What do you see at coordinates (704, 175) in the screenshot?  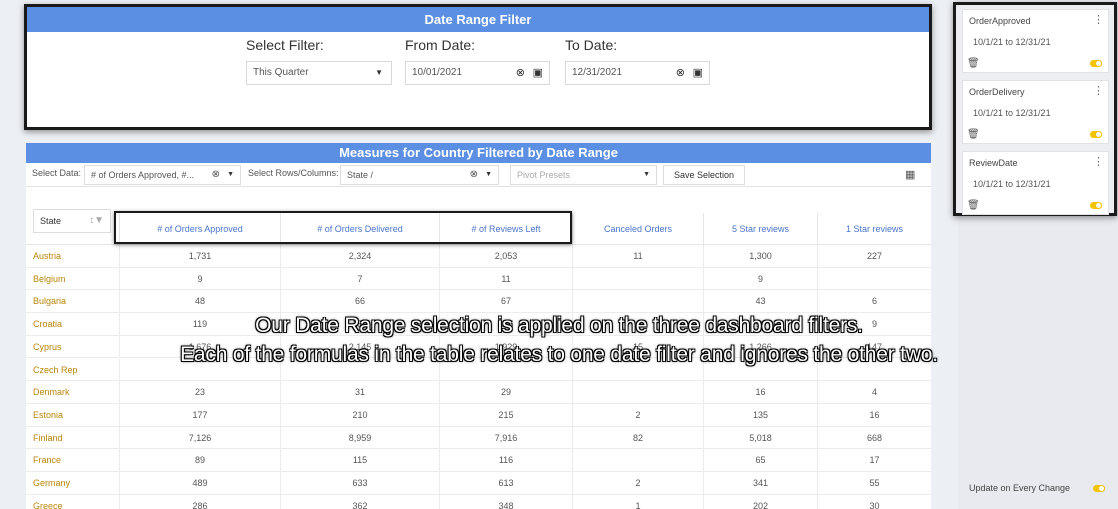 I see `save-selection-button: Save Selection` at bounding box center [704, 175].